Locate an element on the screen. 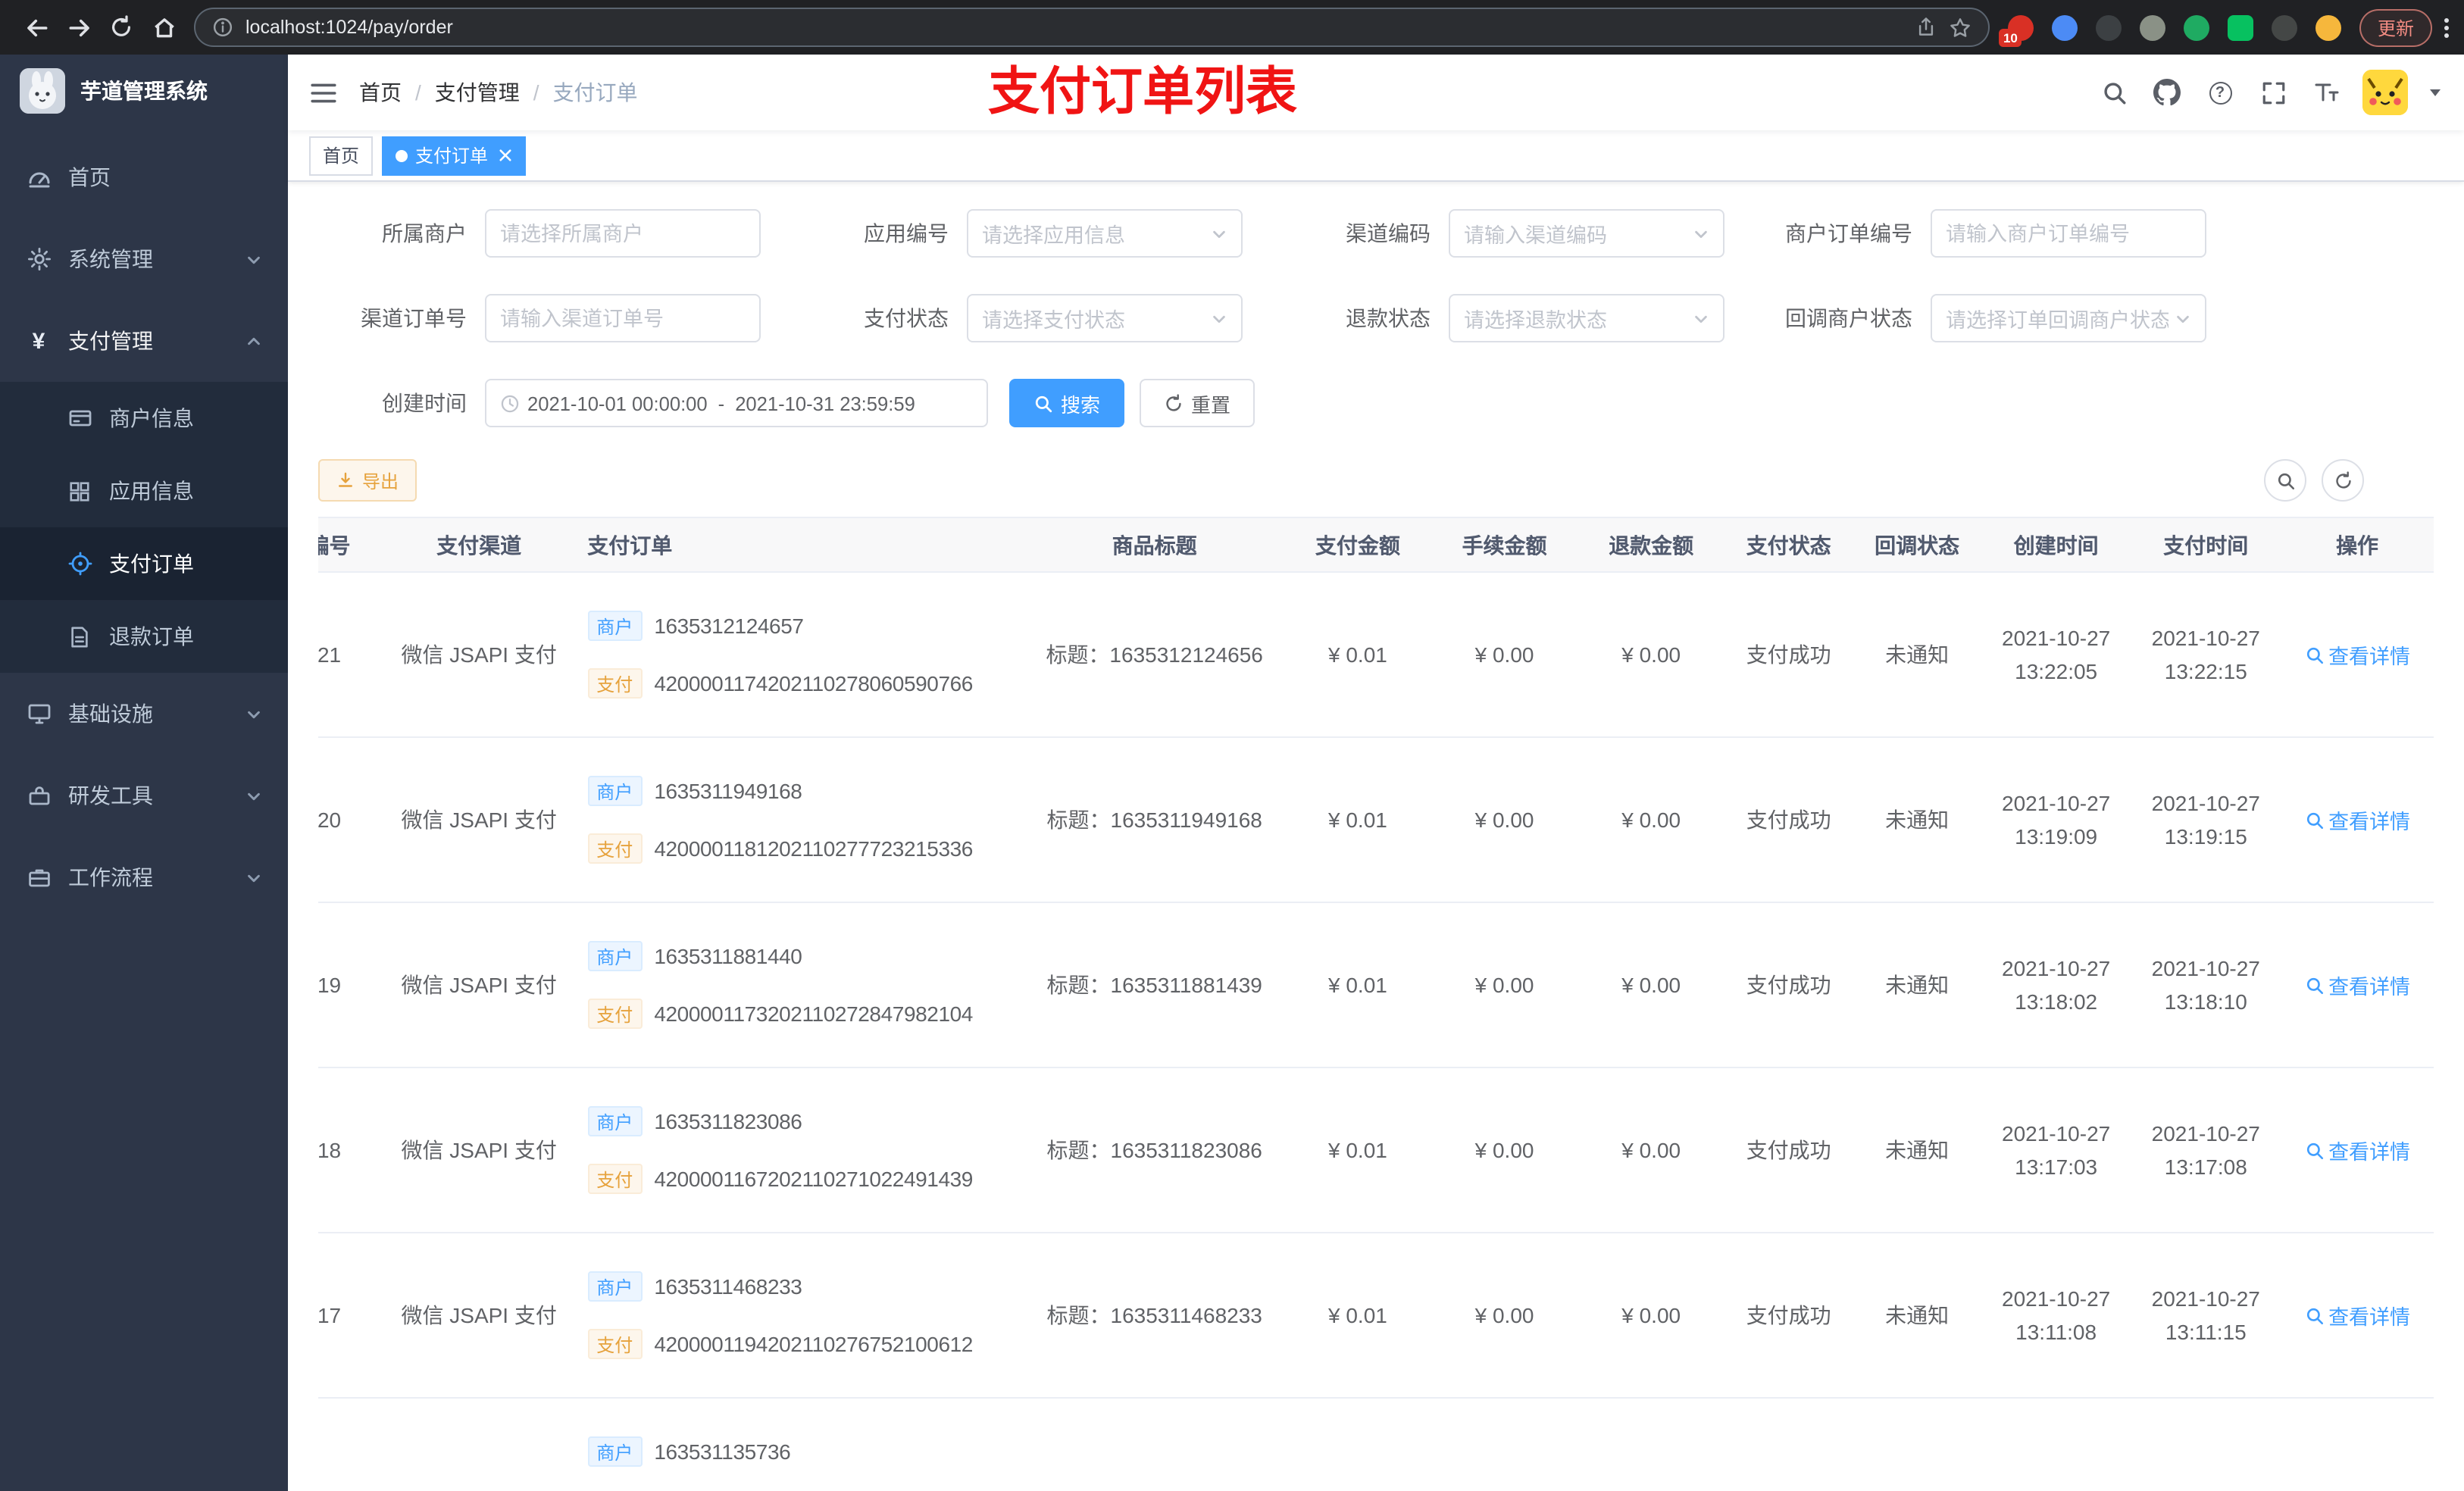  sidebar-item-workflow: 工作流程 is located at coordinates (144, 877).